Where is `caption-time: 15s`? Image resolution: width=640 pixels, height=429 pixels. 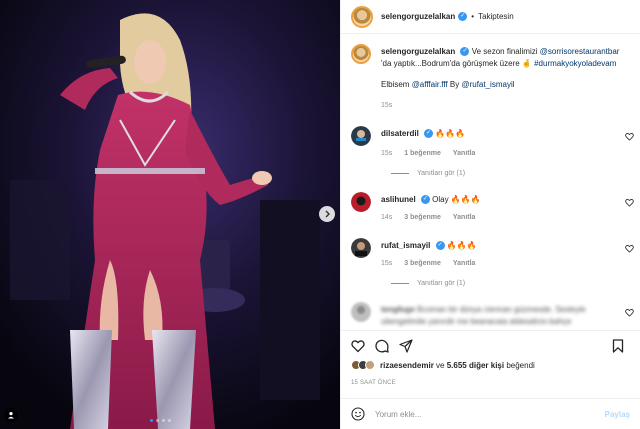 caption-time: 15s is located at coordinates (387, 105).